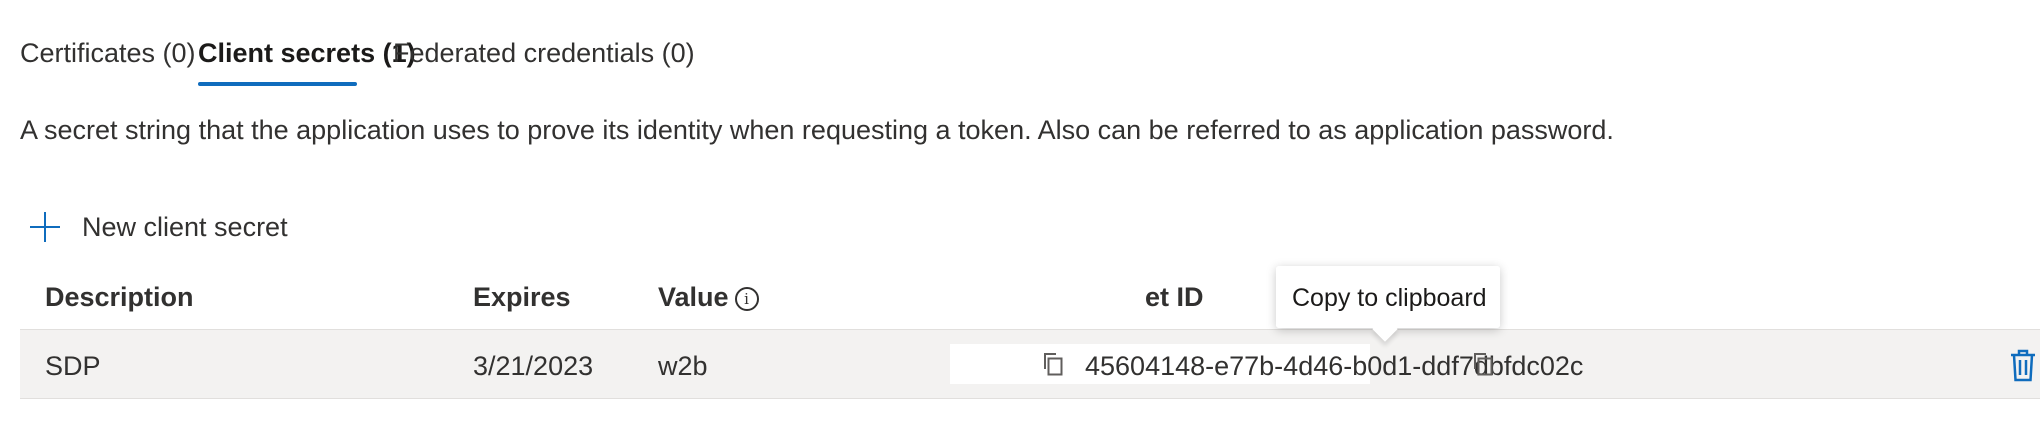  Describe the element at coordinates (1389, 298) in the screenshot. I see `tooltip-text: Copy to clipboard` at that location.